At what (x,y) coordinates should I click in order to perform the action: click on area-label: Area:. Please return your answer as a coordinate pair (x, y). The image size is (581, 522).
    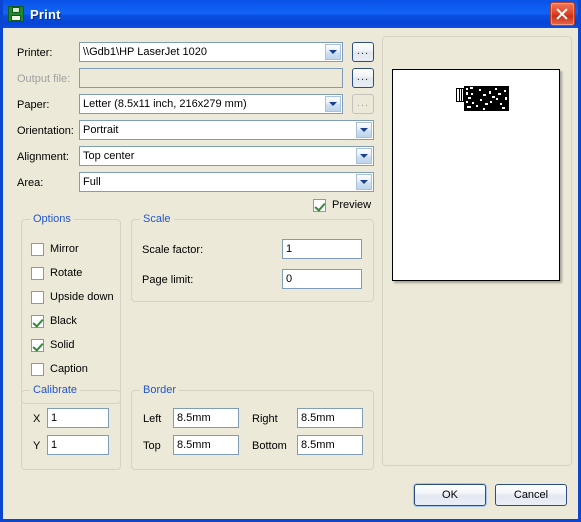
    Looking at the image, I should click on (30, 183).